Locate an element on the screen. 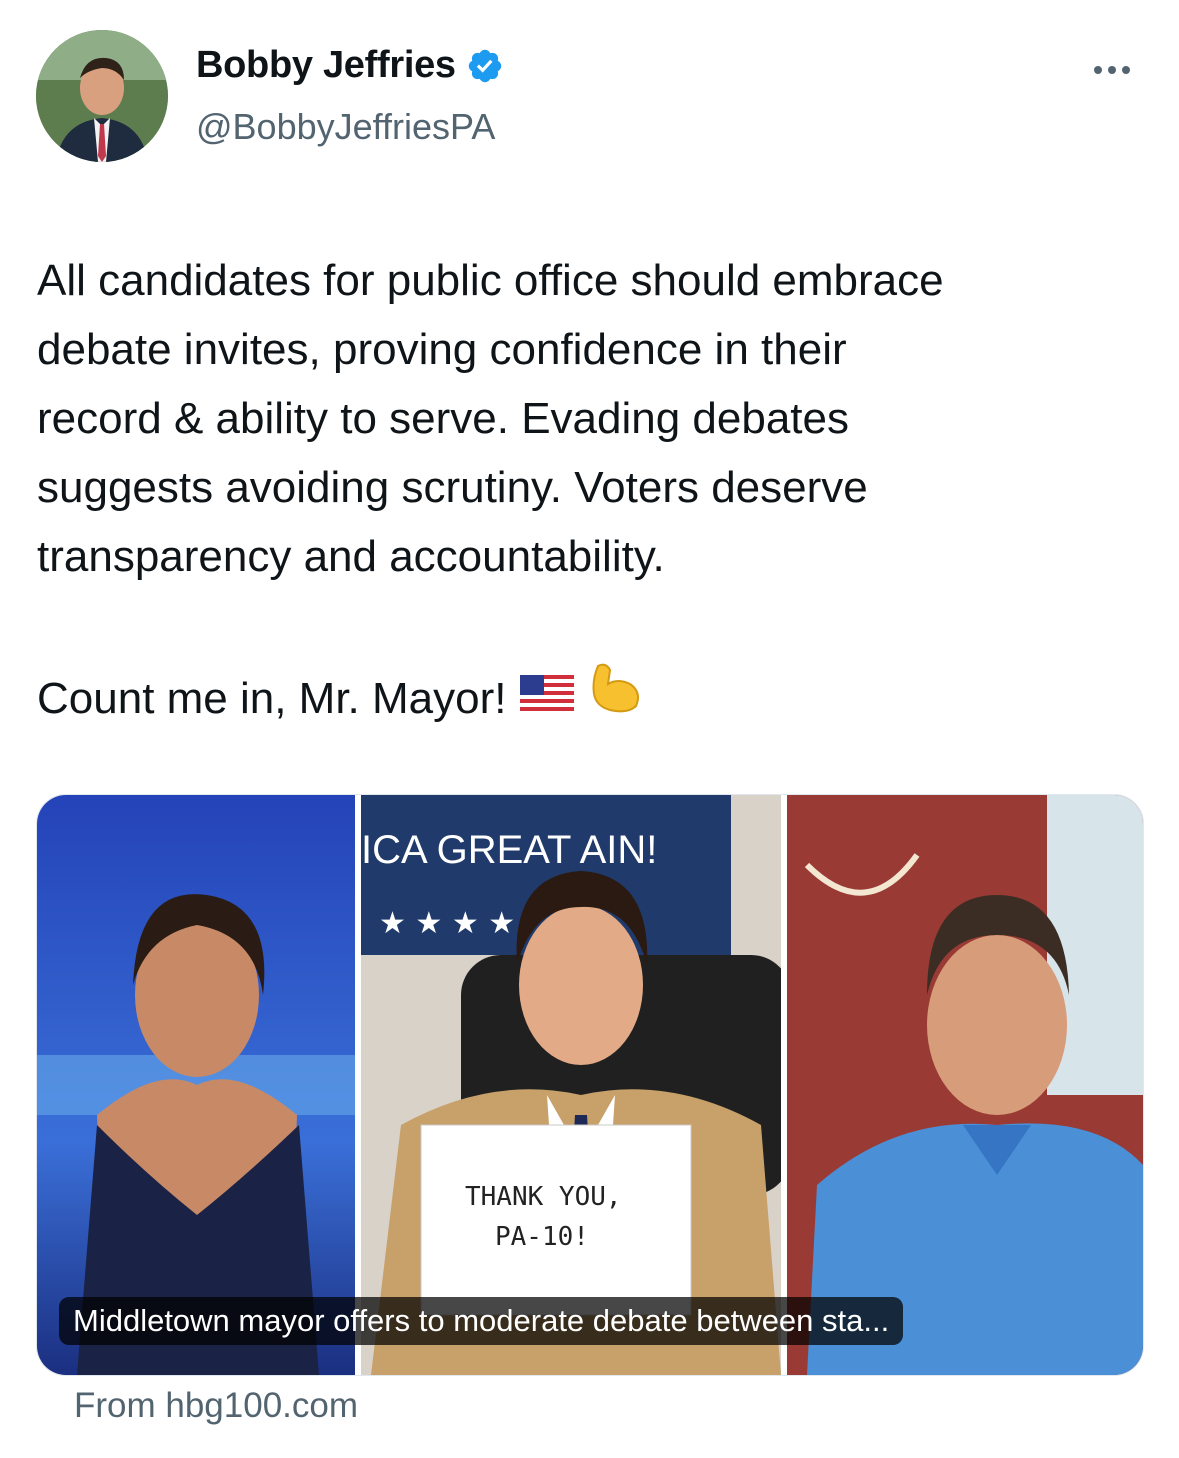 The width and height of the screenshot is (1179, 1458). banner-text: ICA GREAT AIN! is located at coordinates (509, 850).